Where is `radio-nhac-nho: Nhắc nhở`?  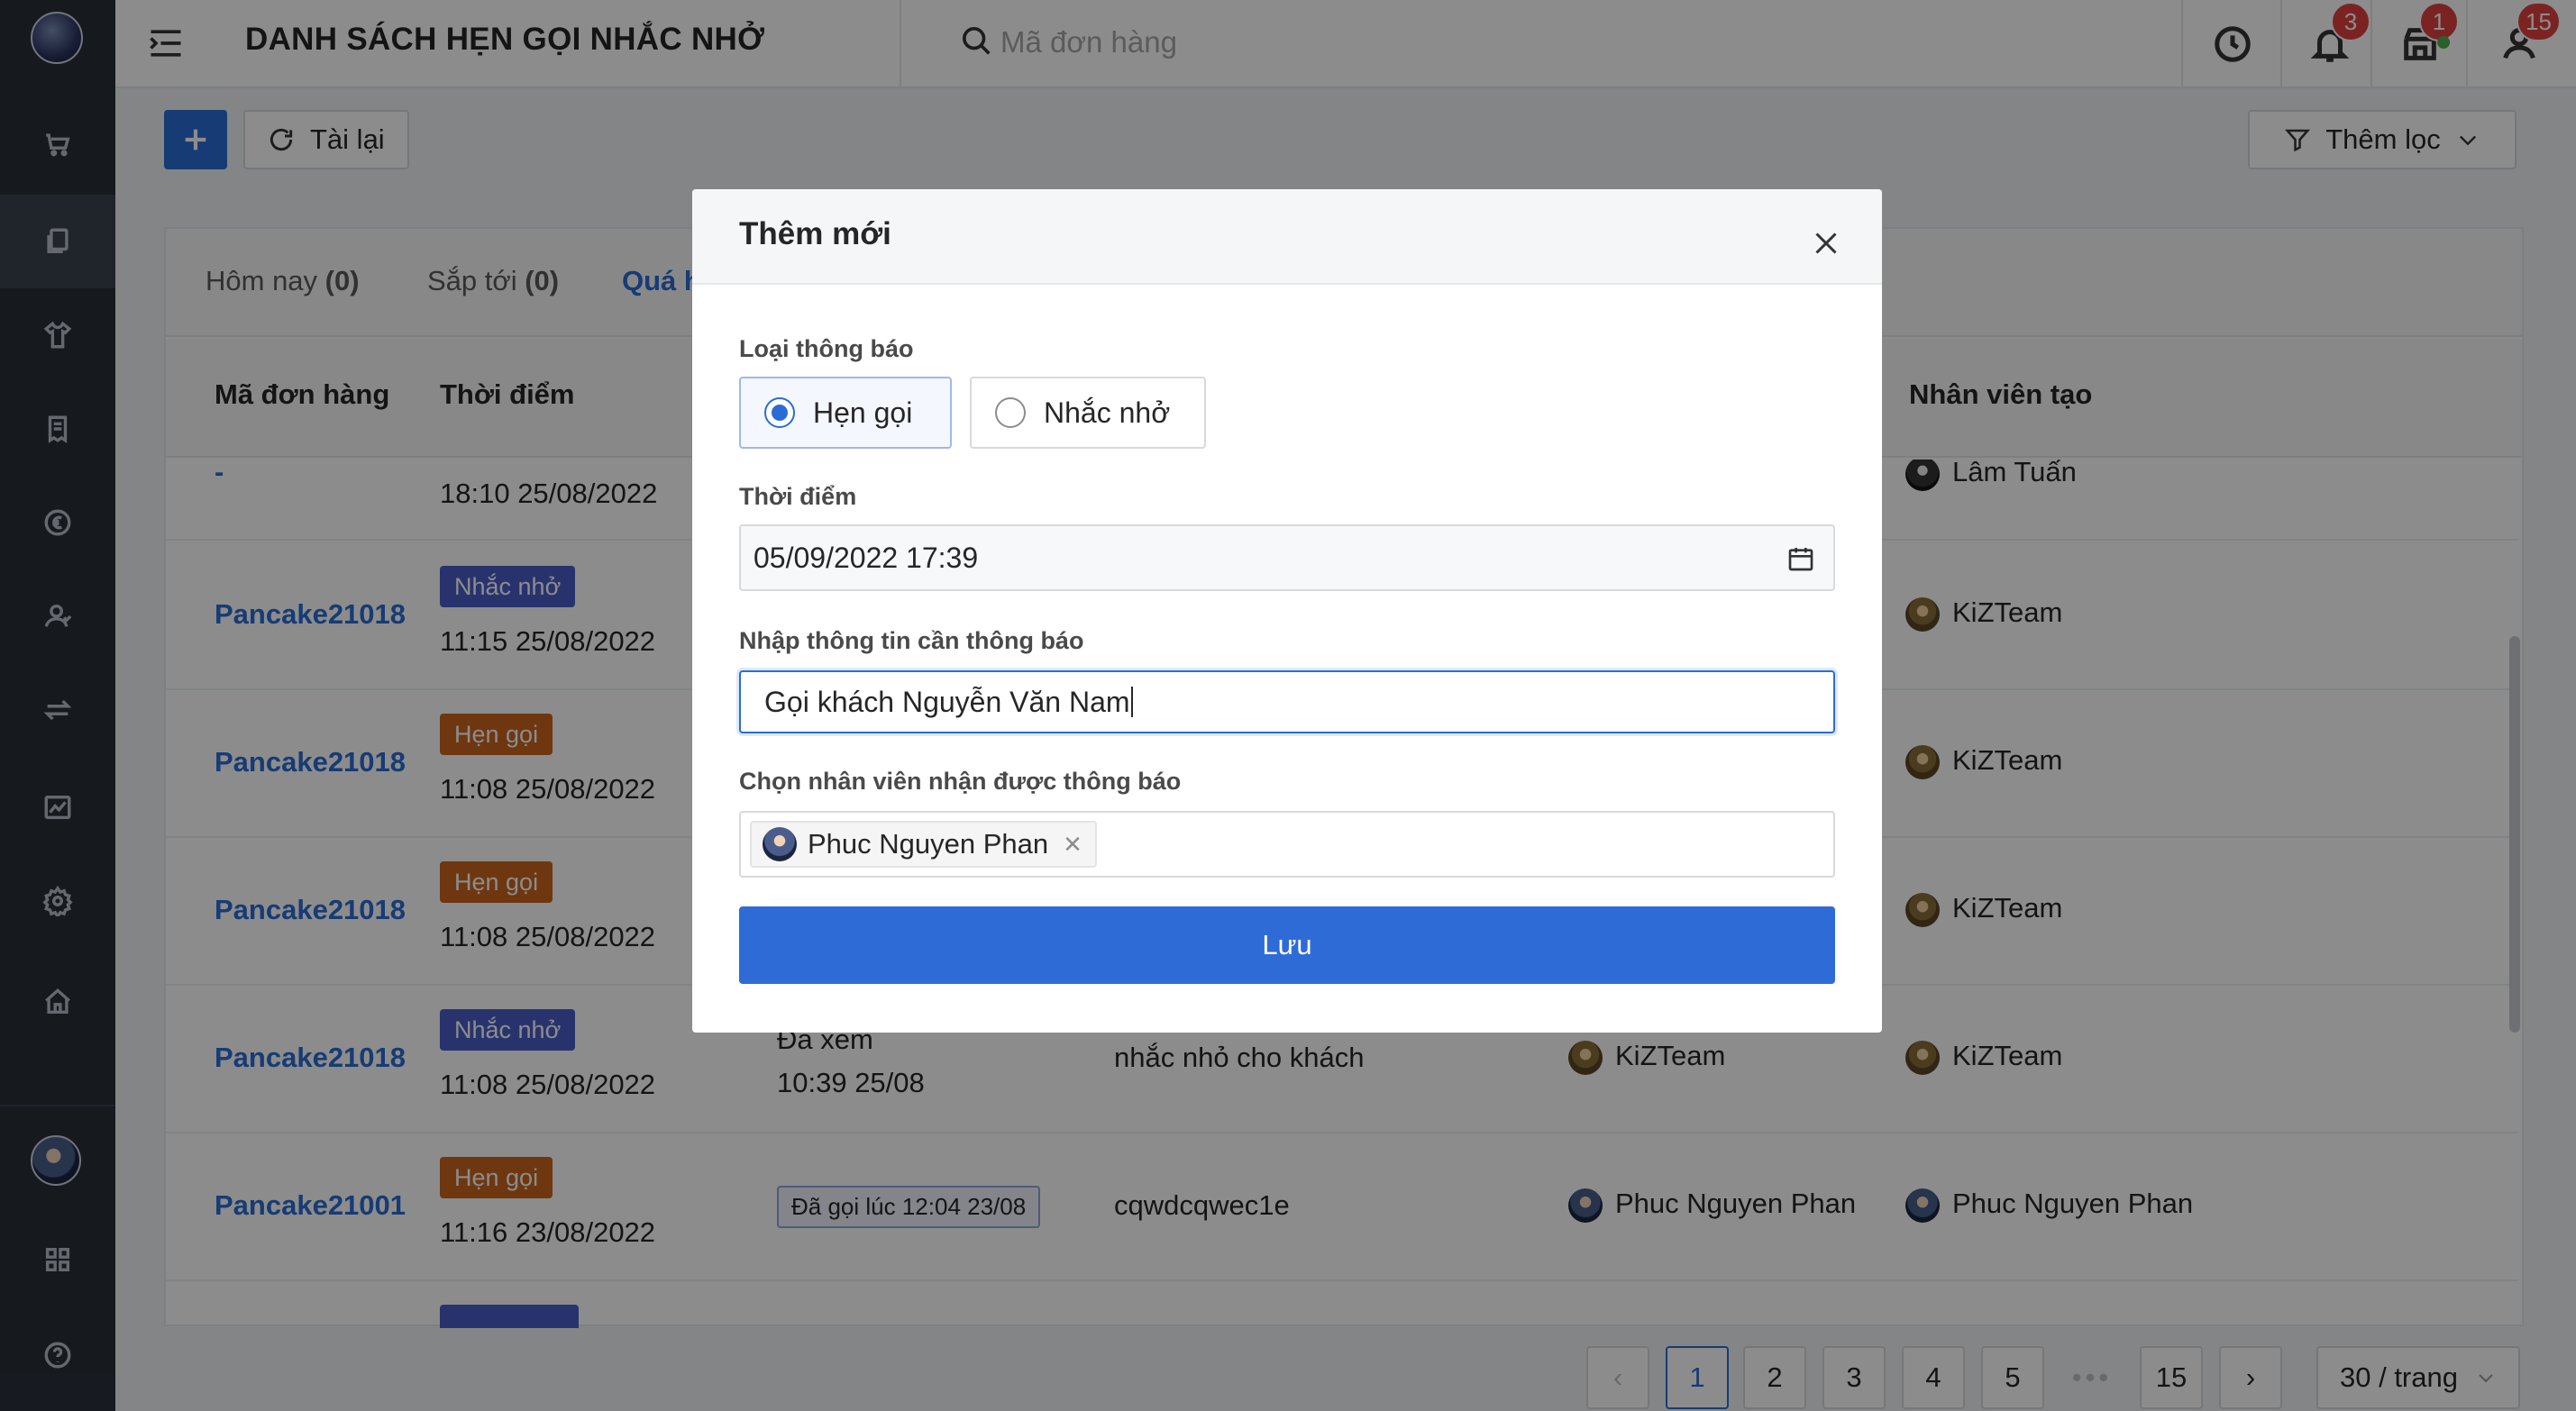 radio-nhac-nho: Nhắc nhở is located at coordinates (1088, 413).